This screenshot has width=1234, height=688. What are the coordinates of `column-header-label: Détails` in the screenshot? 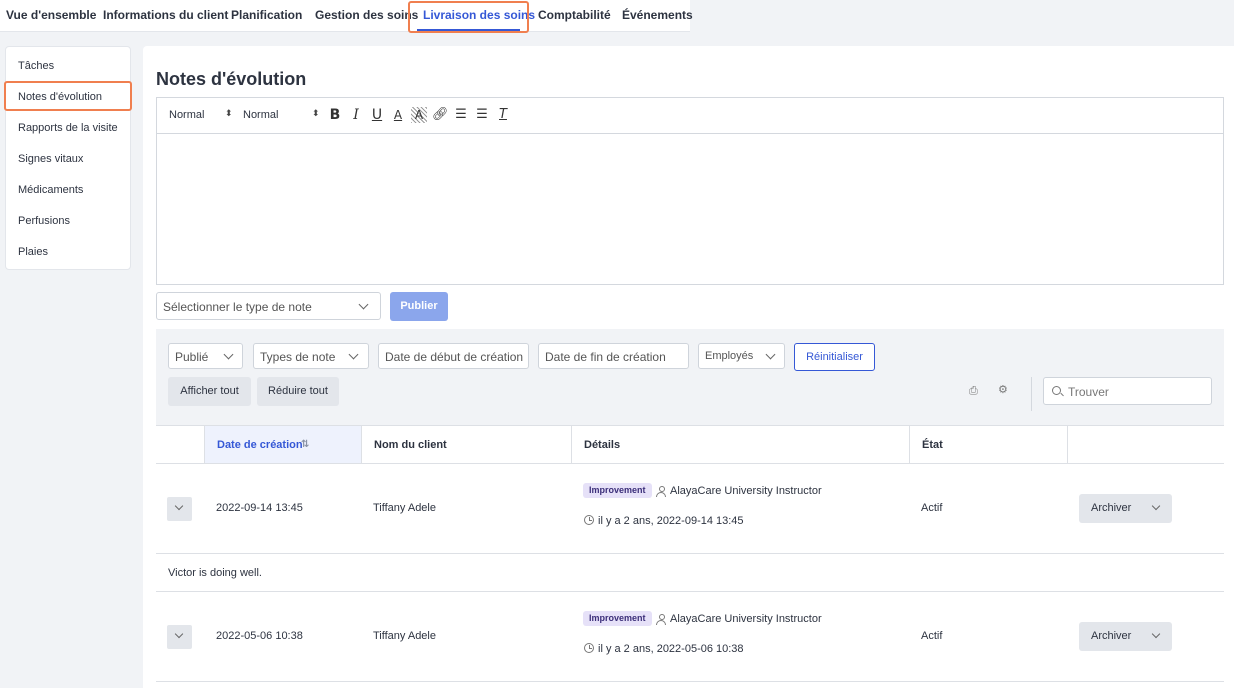 It's located at (602, 445).